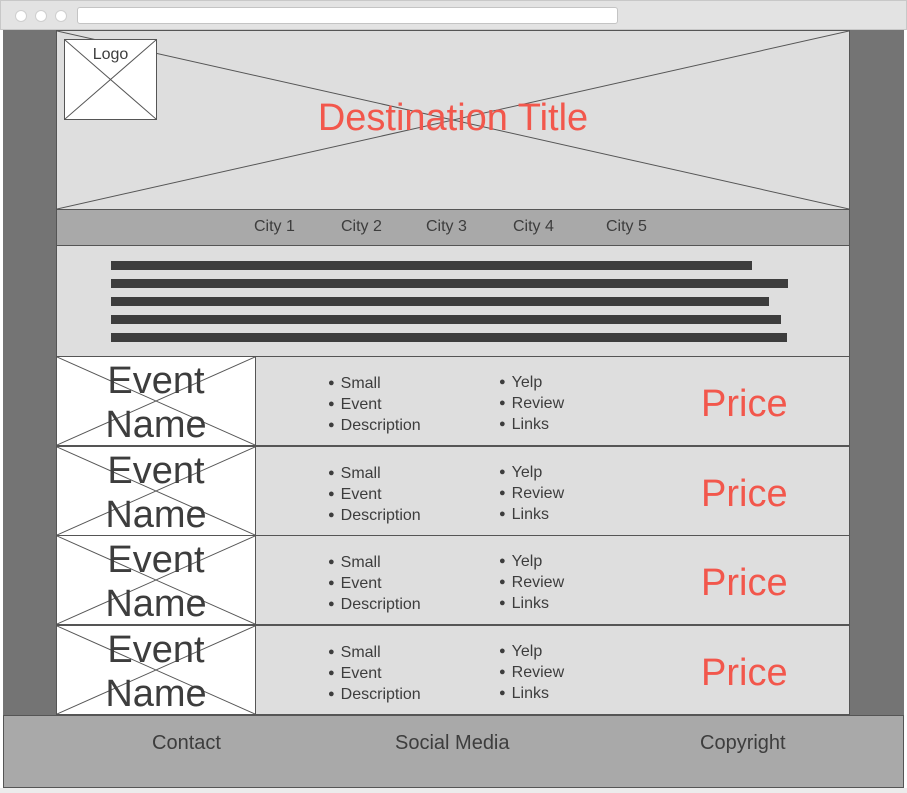 This screenshot has width=907, height=793. I want to click on window-bottom-edge, so click(453, 790).